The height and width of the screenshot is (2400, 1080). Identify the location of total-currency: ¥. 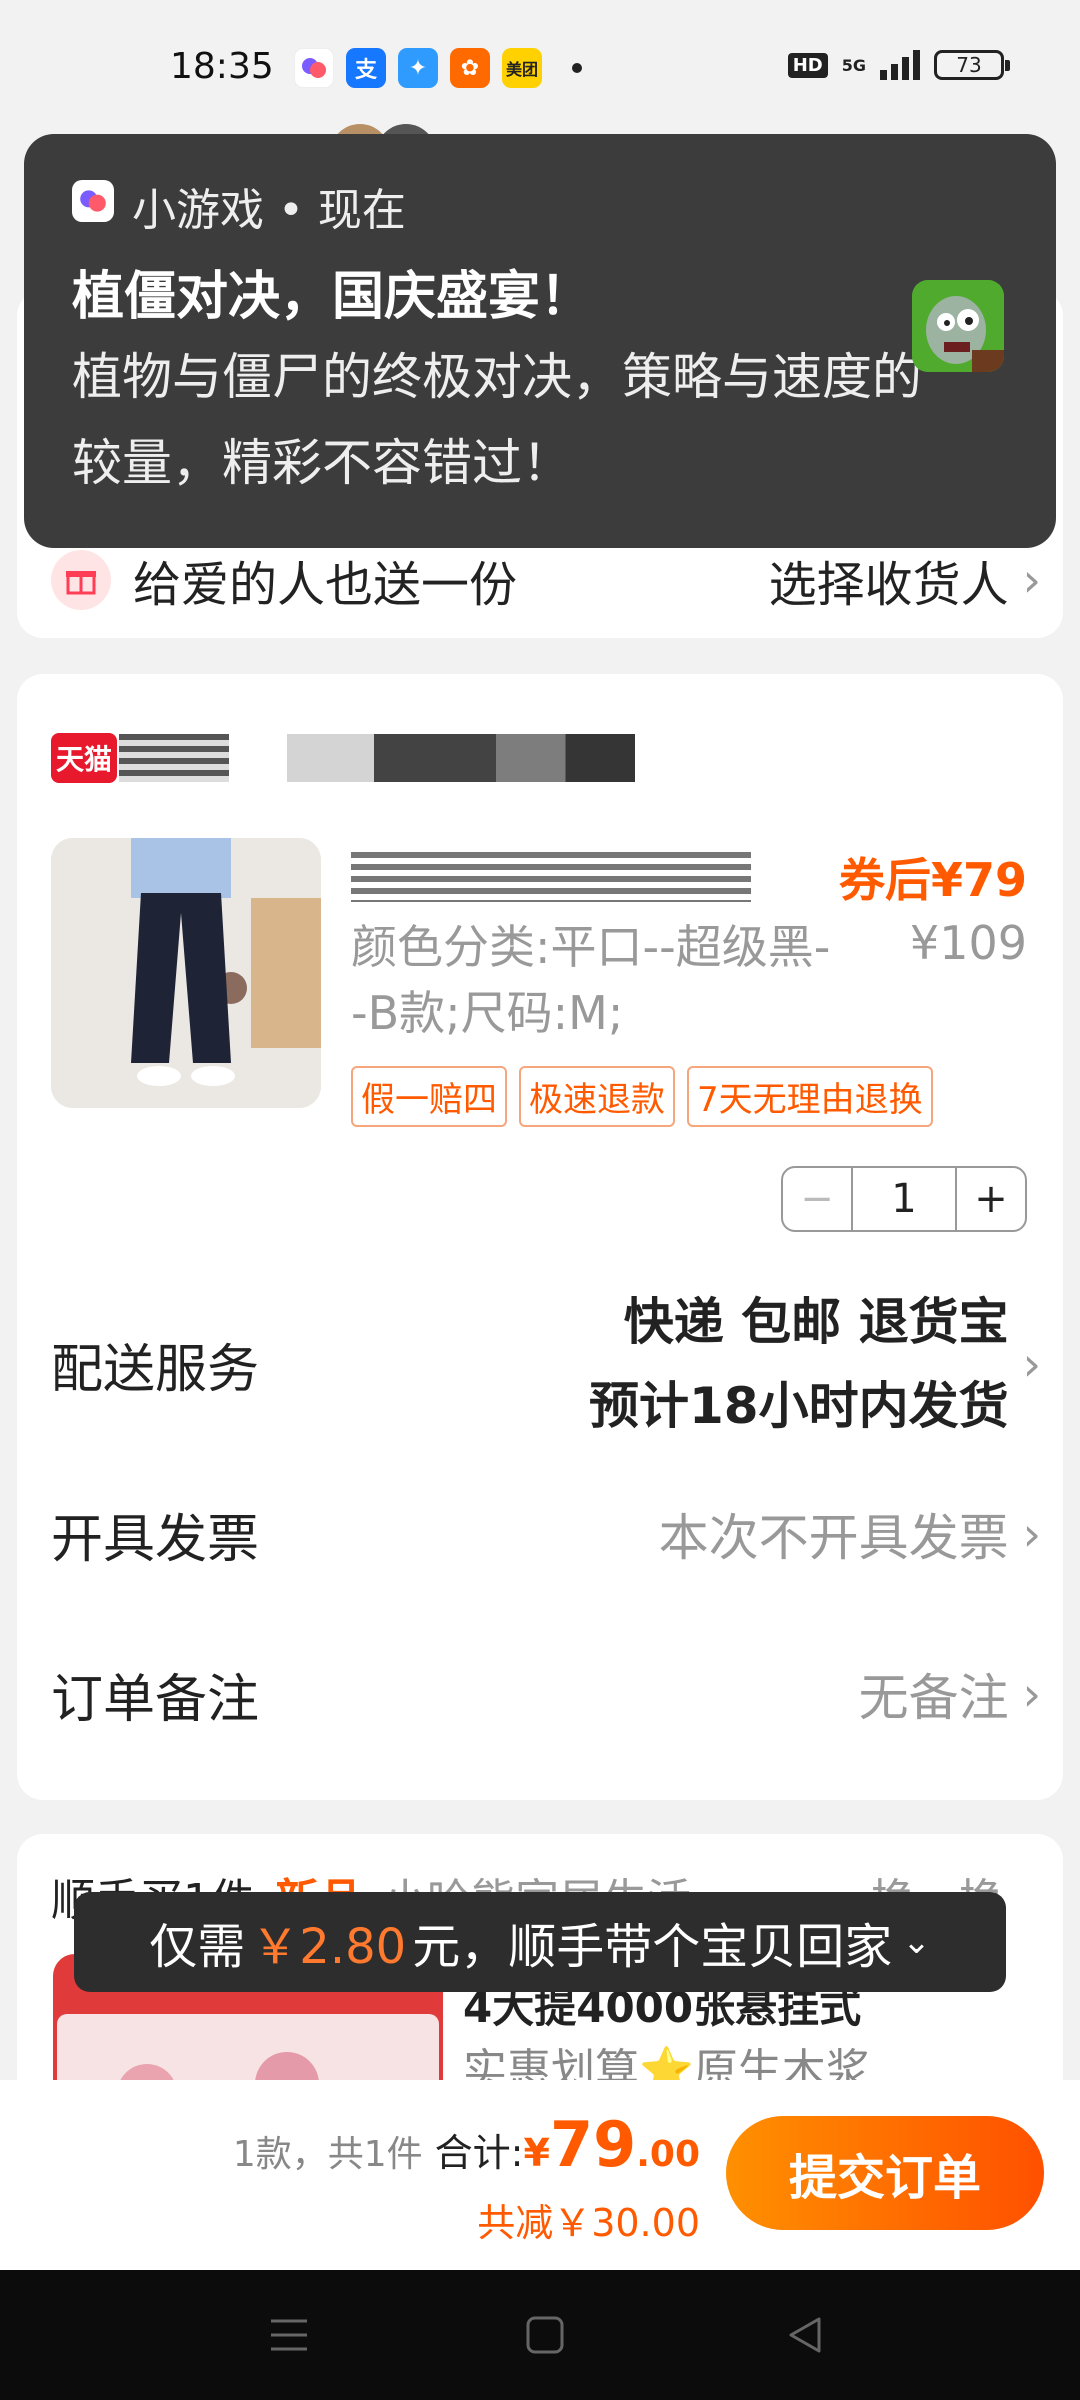
(536, 2153).